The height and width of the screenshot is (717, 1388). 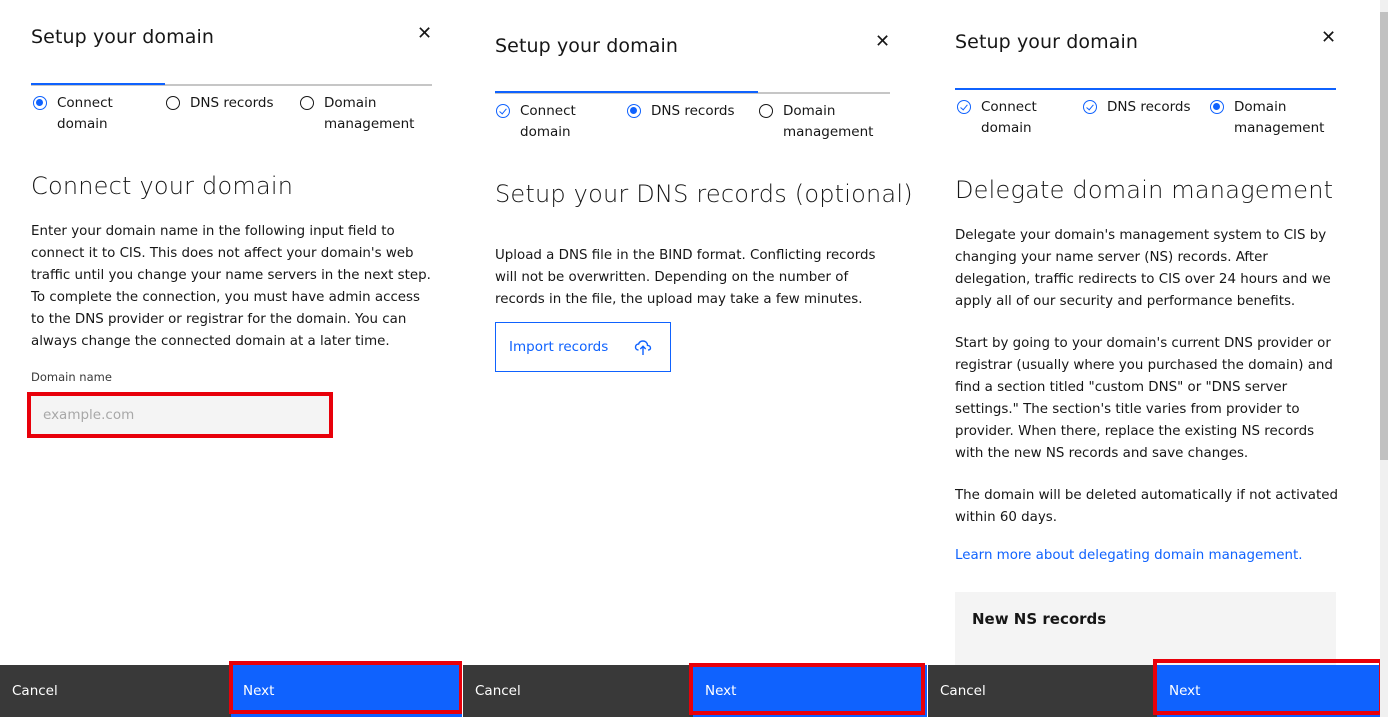 I want to click on import-records-button: Import records, so click(x=583, y=347).